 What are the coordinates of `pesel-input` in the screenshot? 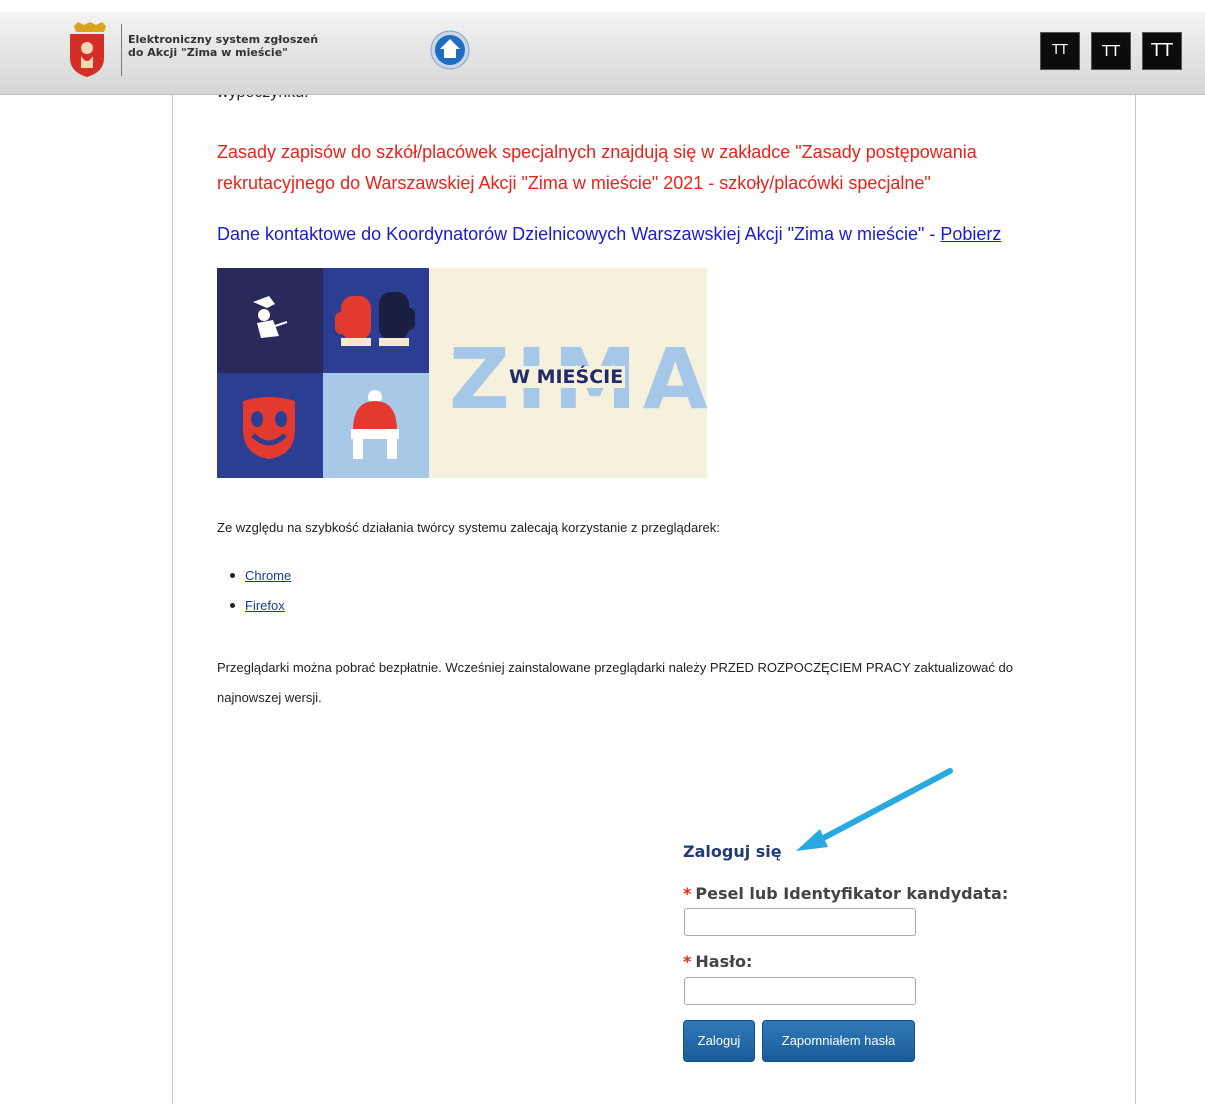 It's located at (800, 922).